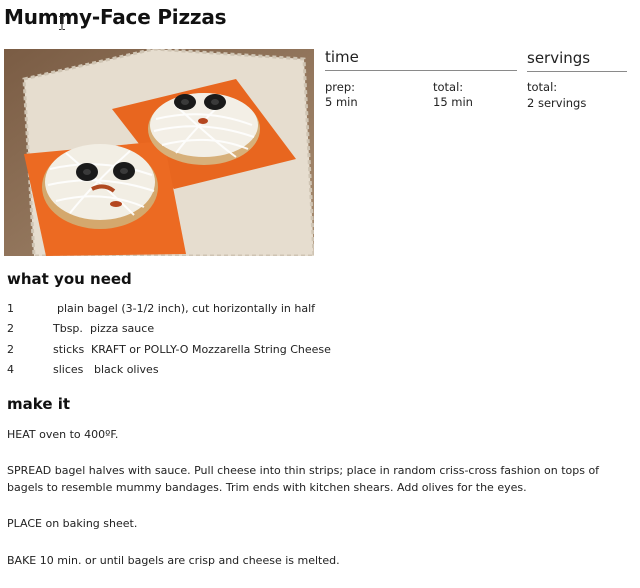 This screenshot has width=640, height=588. I want to click on direction-step: PLACE on baking sheet., so click(320, 523).